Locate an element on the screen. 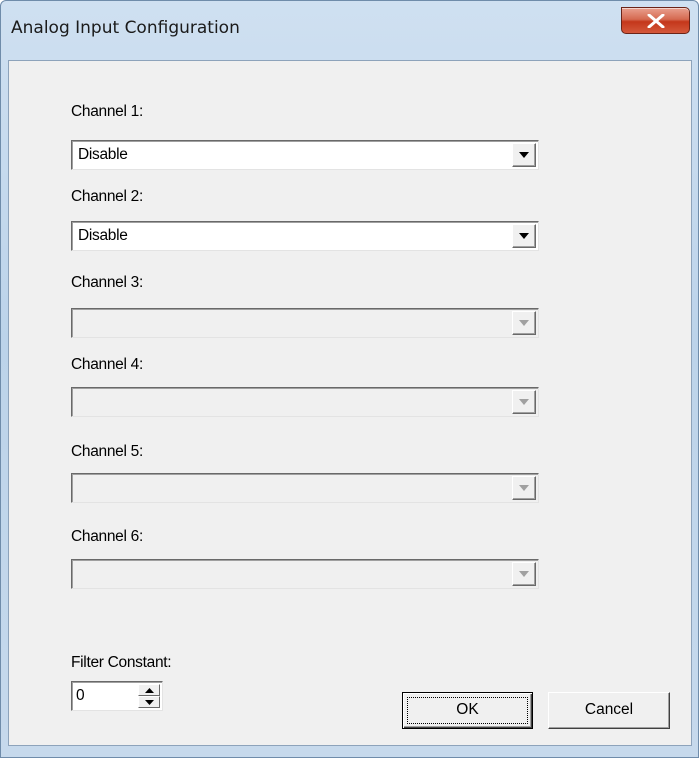 This screenshot has width=699, height=758. channel-1-dropdown: Disable is located at coordinates (305, 155).